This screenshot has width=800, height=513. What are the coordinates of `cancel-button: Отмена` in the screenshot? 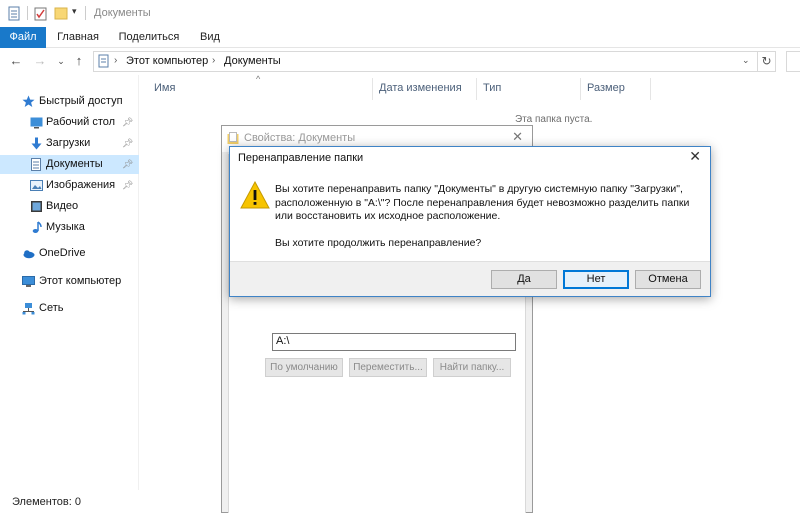 It's located at (668, 279).